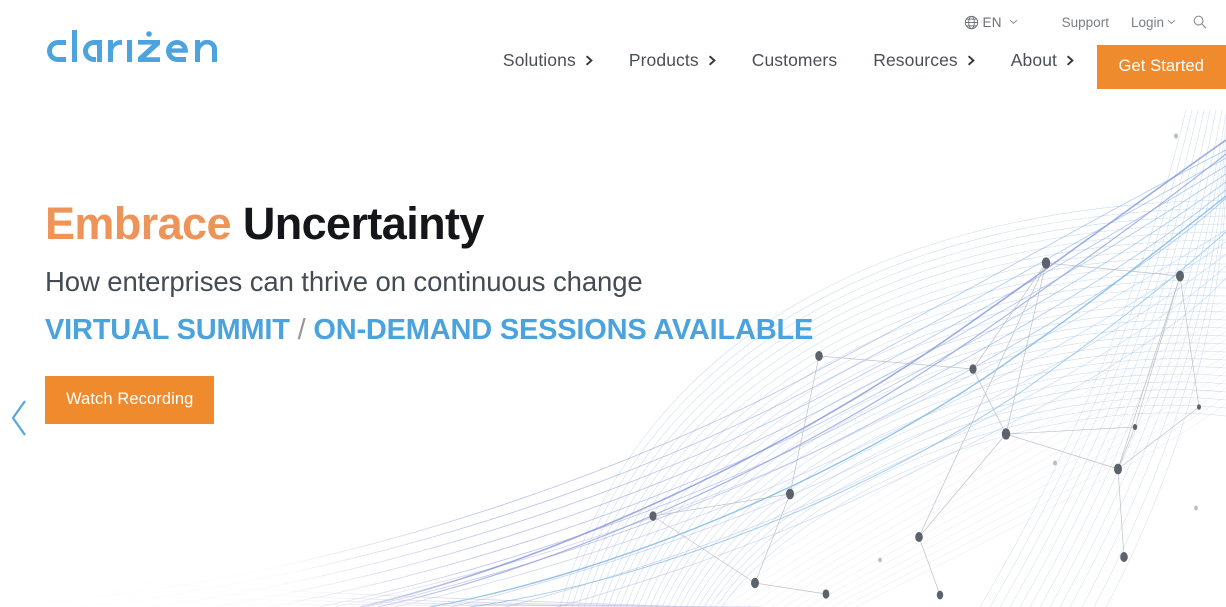 This screenshot has height=607, width=1226. Describe the element at coordinates (915, 60) in the screenshot. I see `nav-label: Resources` at that location.